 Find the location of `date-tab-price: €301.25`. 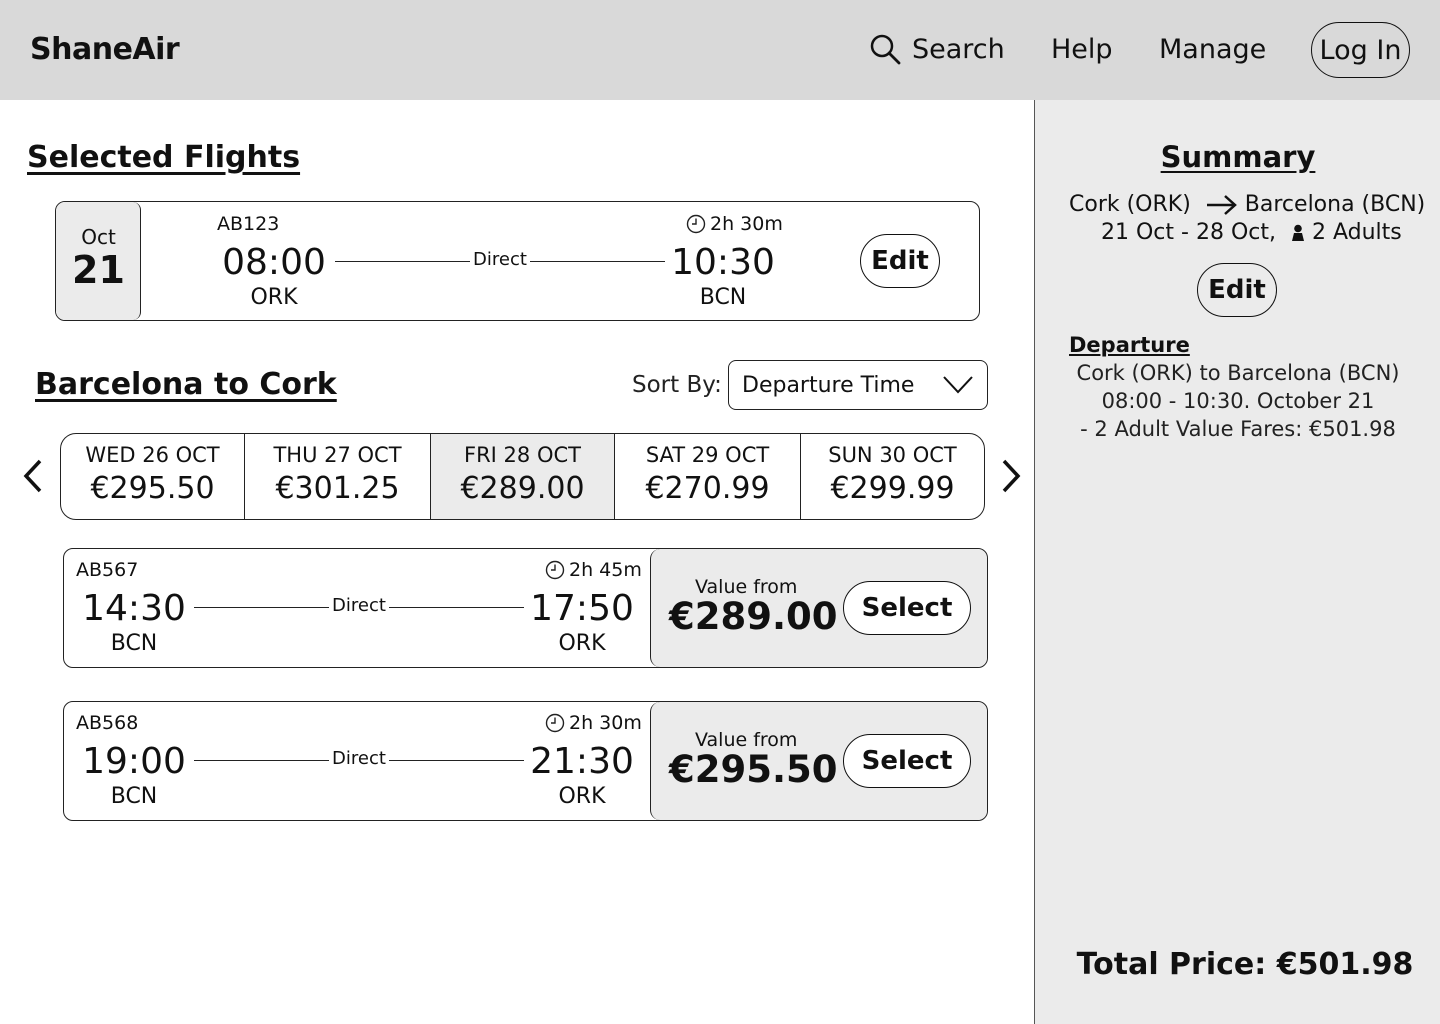

date-tab-price: €301.25 is located at coordinates (337, 488).